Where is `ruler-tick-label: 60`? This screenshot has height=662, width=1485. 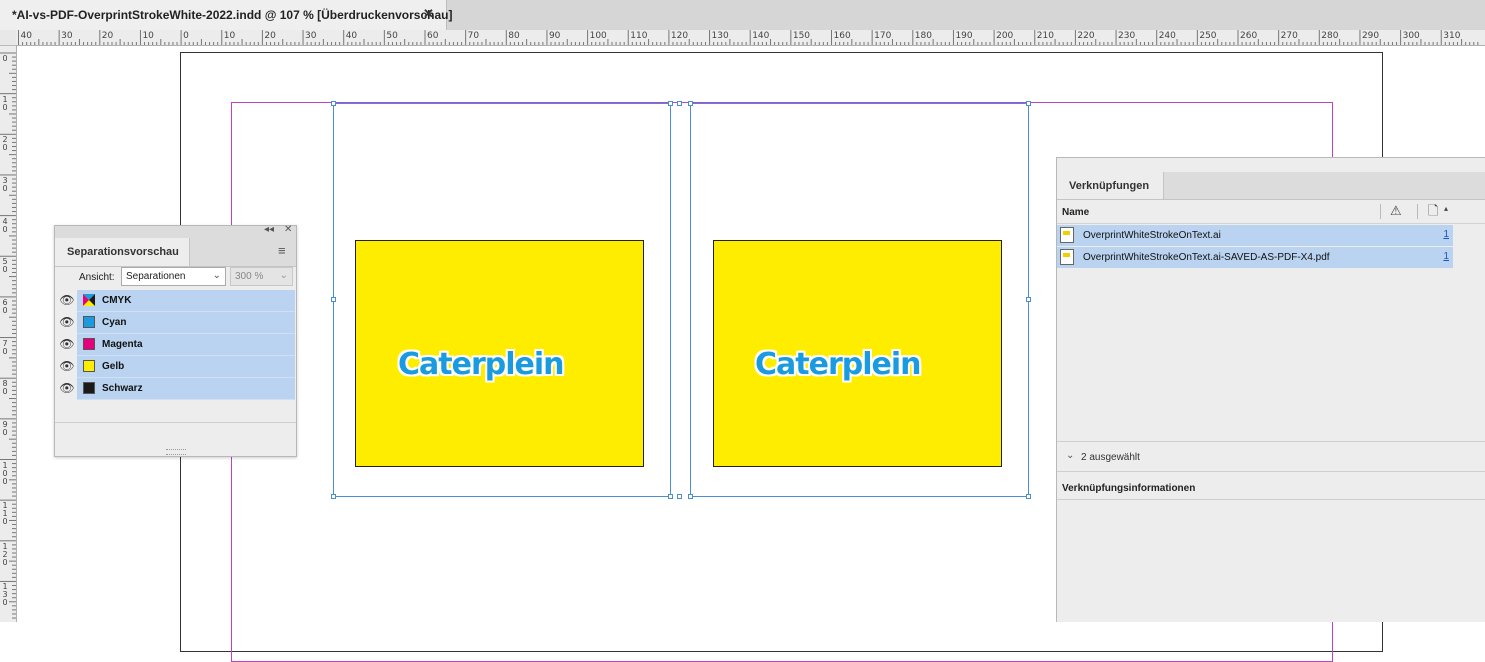 ruler-tick-label: 60 is located at coordinates (5, 306).